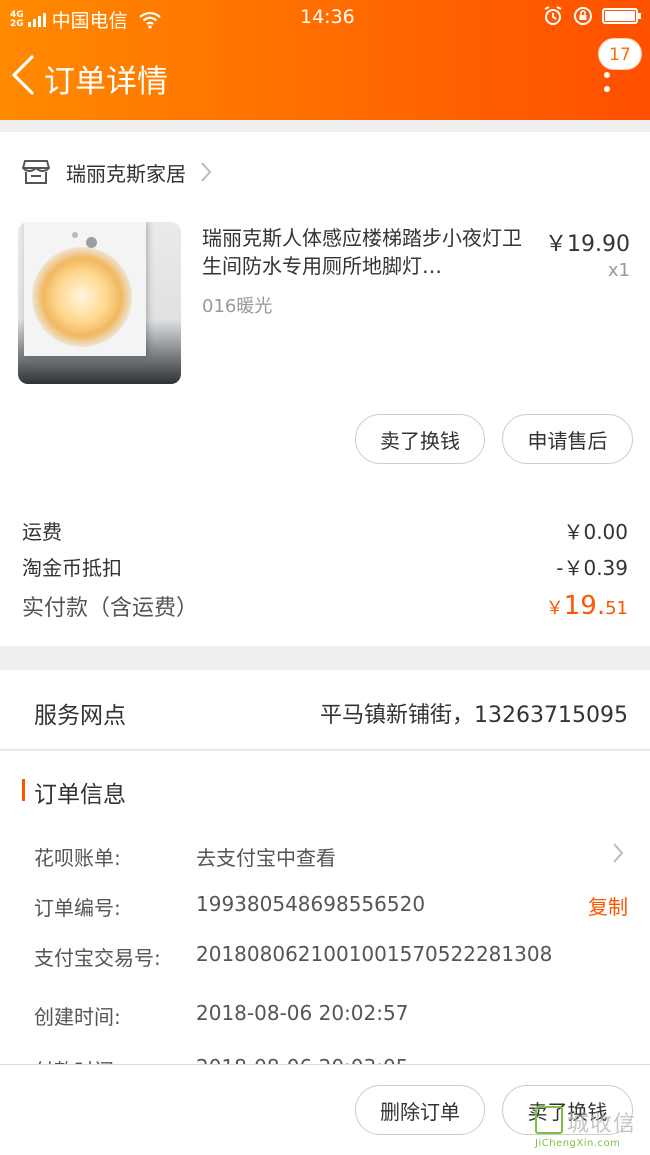 Image resolution: width=650 pixels, height=1155 pixels. I want to click on alipay-trade-value: 2018080621001001570522281308, so click(374, 954).